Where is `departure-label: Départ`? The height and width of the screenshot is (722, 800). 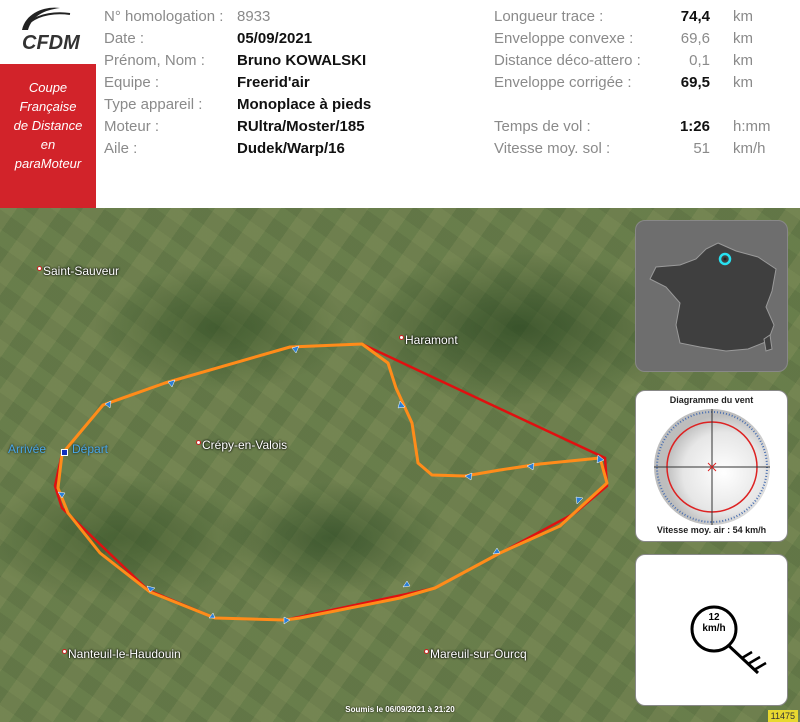 departure-label: Départ is located at coordinates (90, 449).